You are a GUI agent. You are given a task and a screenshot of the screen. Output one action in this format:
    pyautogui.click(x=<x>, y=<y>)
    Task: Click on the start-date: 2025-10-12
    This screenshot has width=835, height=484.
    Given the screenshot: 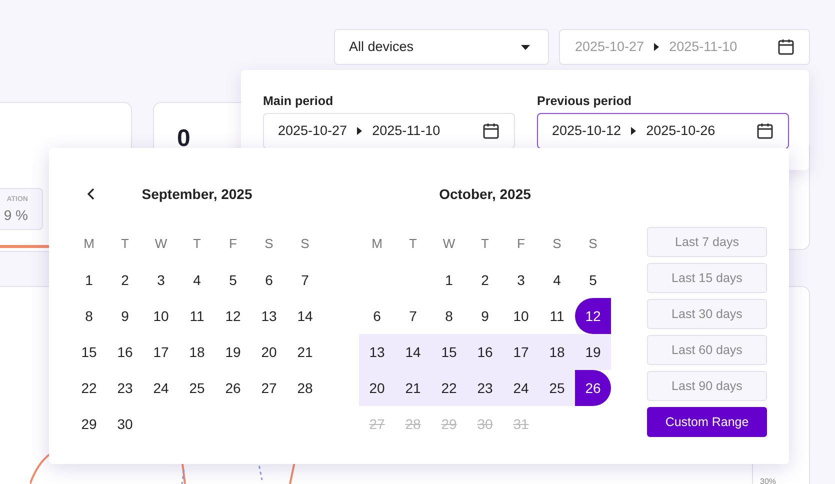 What is the action you would take?
    pyautogui.click(x=587, y=131)
    